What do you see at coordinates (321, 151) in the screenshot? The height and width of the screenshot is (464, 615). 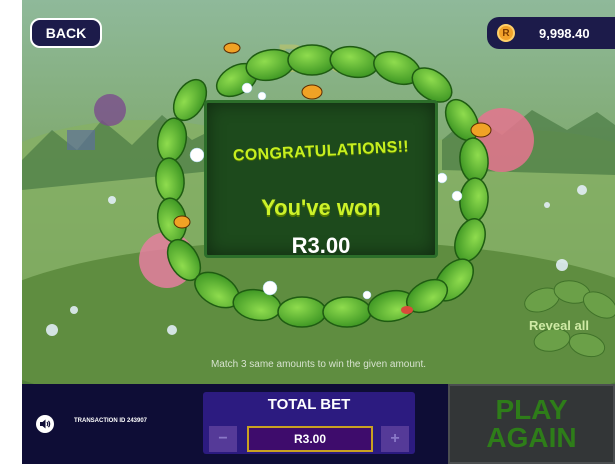 I see `congratulations-text: CONGRATULATIONS!!` at bounding box center [321, 151].